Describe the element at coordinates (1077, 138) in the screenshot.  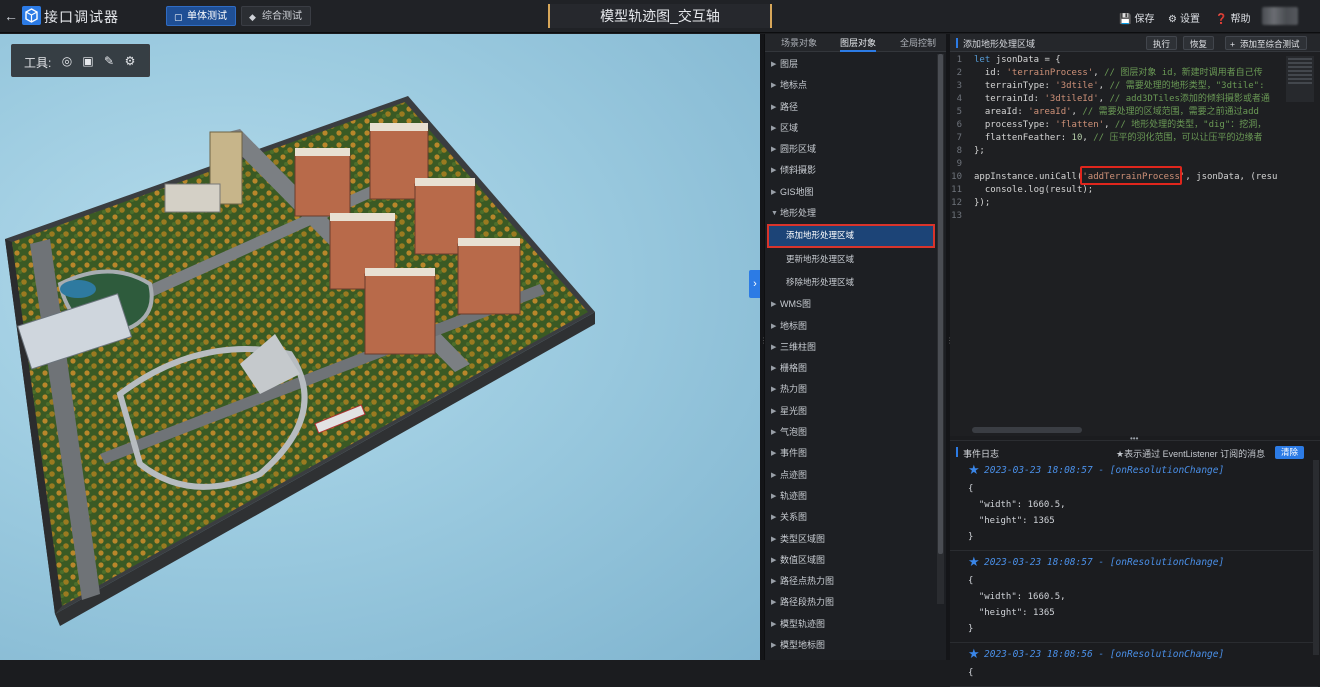
I see `code-token: 10` at that location.